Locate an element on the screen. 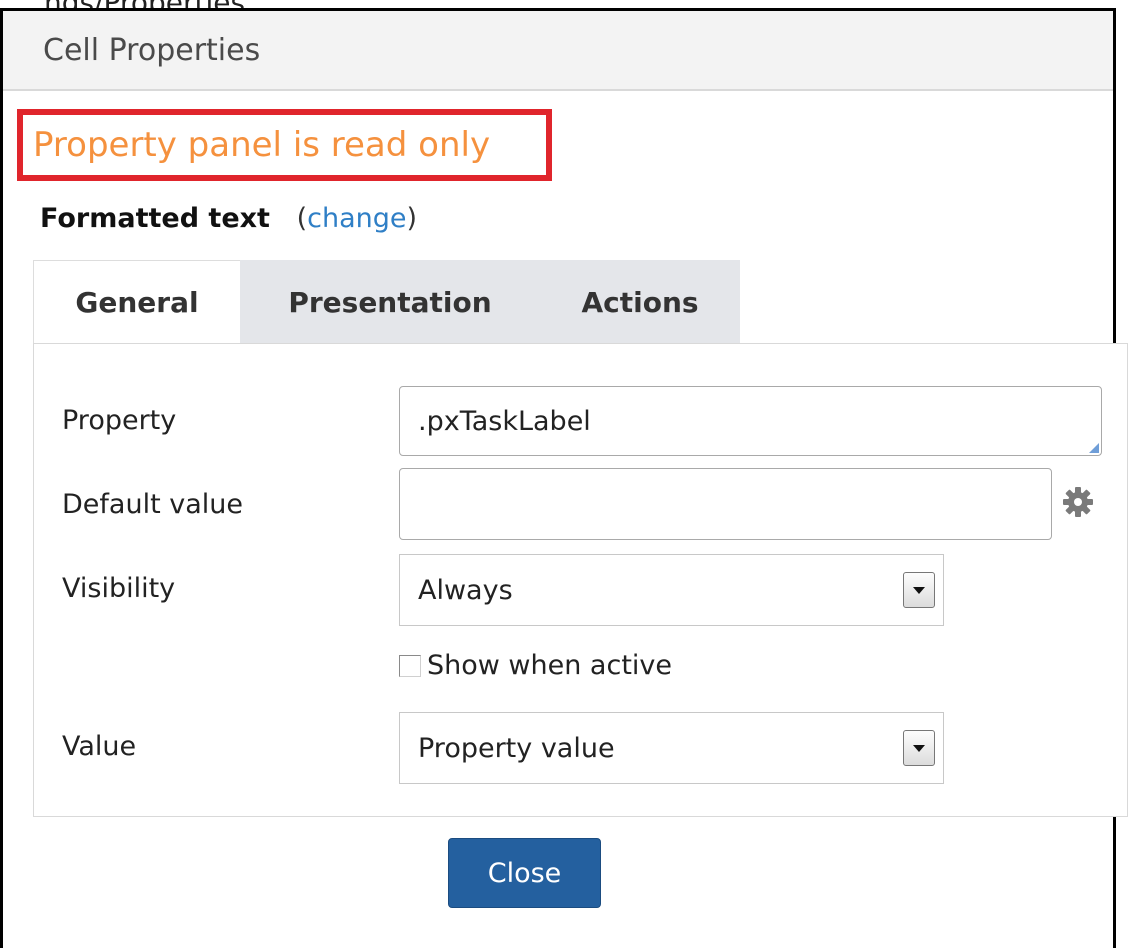 Image resolution: width=1132 pixels, height=948 pixels. tab-bar: General Presentation Actions is located at coordinates (386, 302).